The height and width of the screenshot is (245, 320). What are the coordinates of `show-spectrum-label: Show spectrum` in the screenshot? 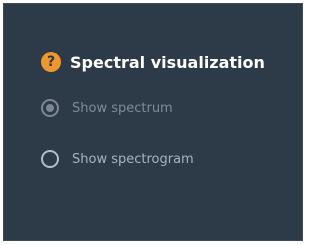 It's located at (122, 108).